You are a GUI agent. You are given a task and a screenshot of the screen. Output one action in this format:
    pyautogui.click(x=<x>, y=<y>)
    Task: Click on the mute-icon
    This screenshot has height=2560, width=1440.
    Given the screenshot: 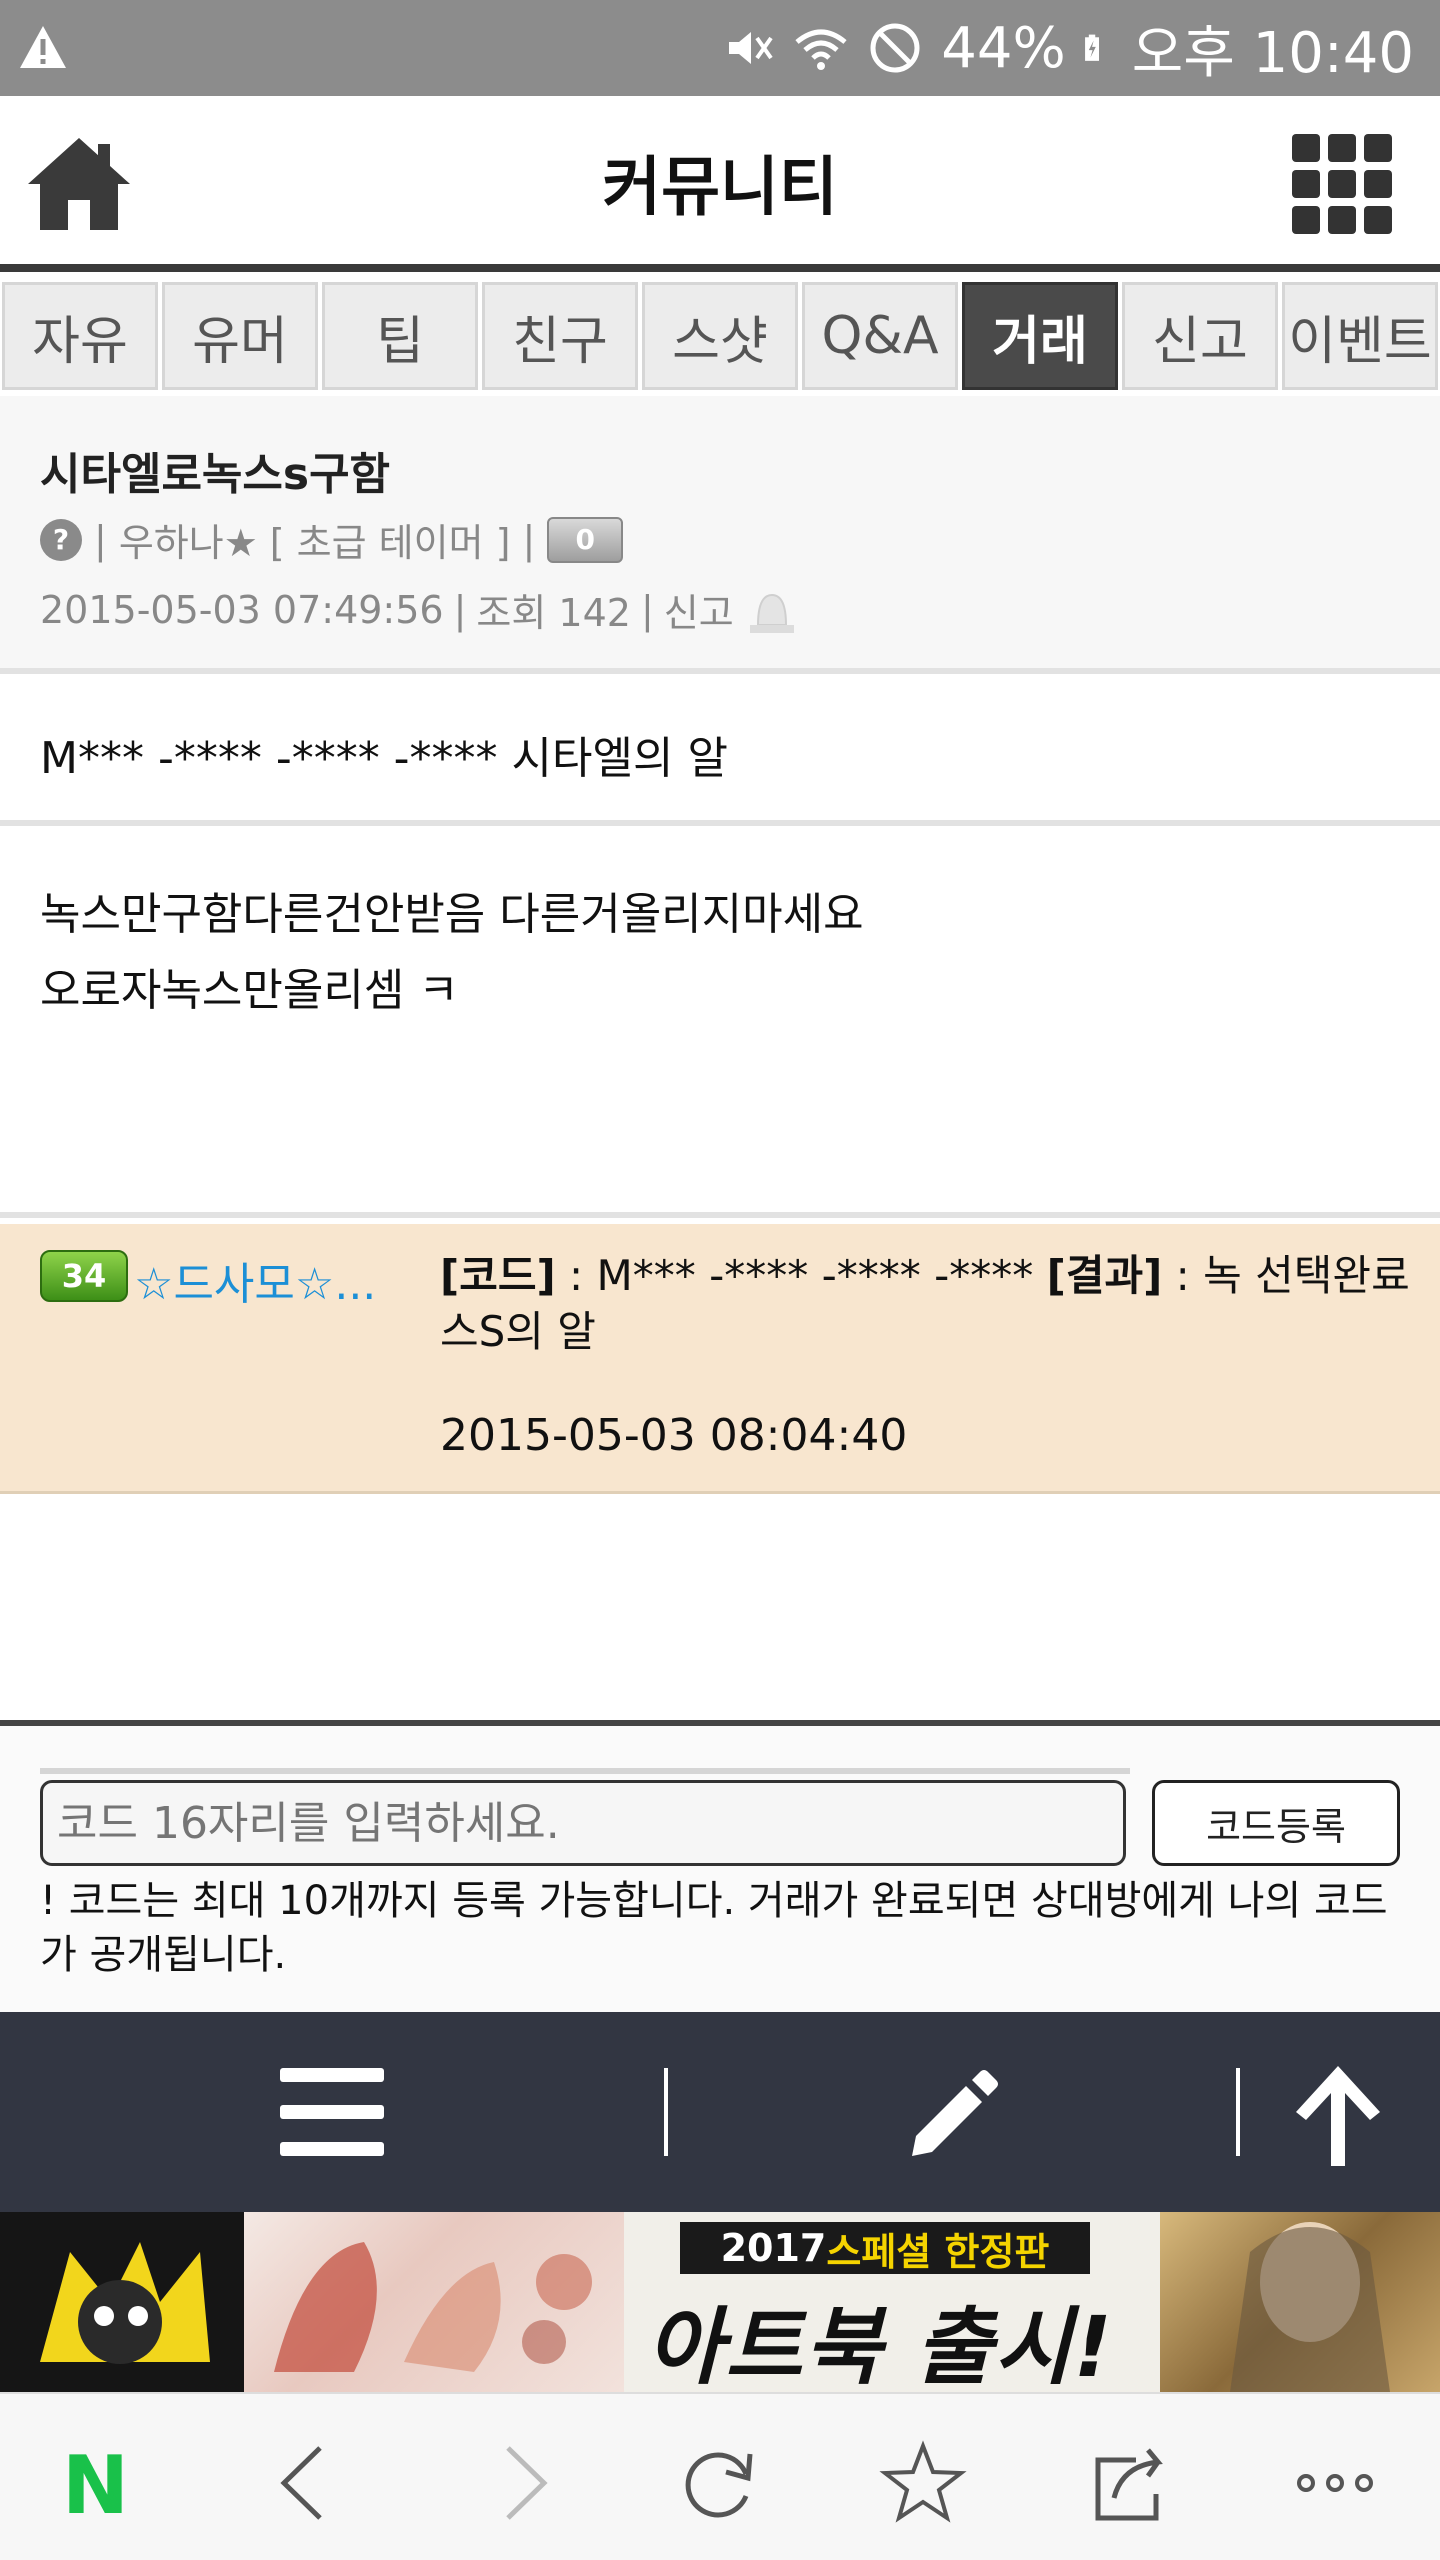 What is the action you would take?
    pyautogui.click(x=751, y=48)
    